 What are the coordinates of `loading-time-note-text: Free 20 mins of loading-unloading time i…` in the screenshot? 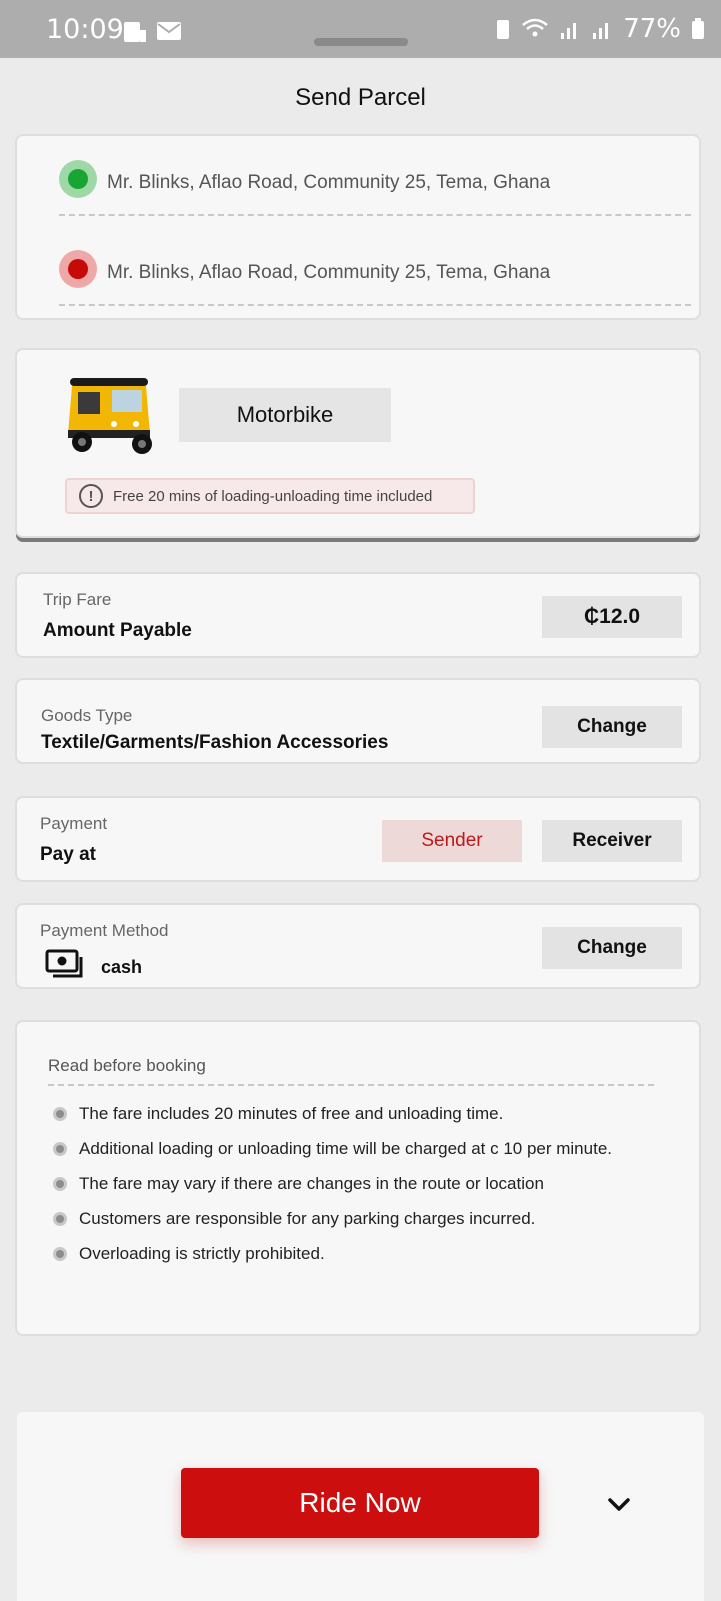 It's located at (273, 496).